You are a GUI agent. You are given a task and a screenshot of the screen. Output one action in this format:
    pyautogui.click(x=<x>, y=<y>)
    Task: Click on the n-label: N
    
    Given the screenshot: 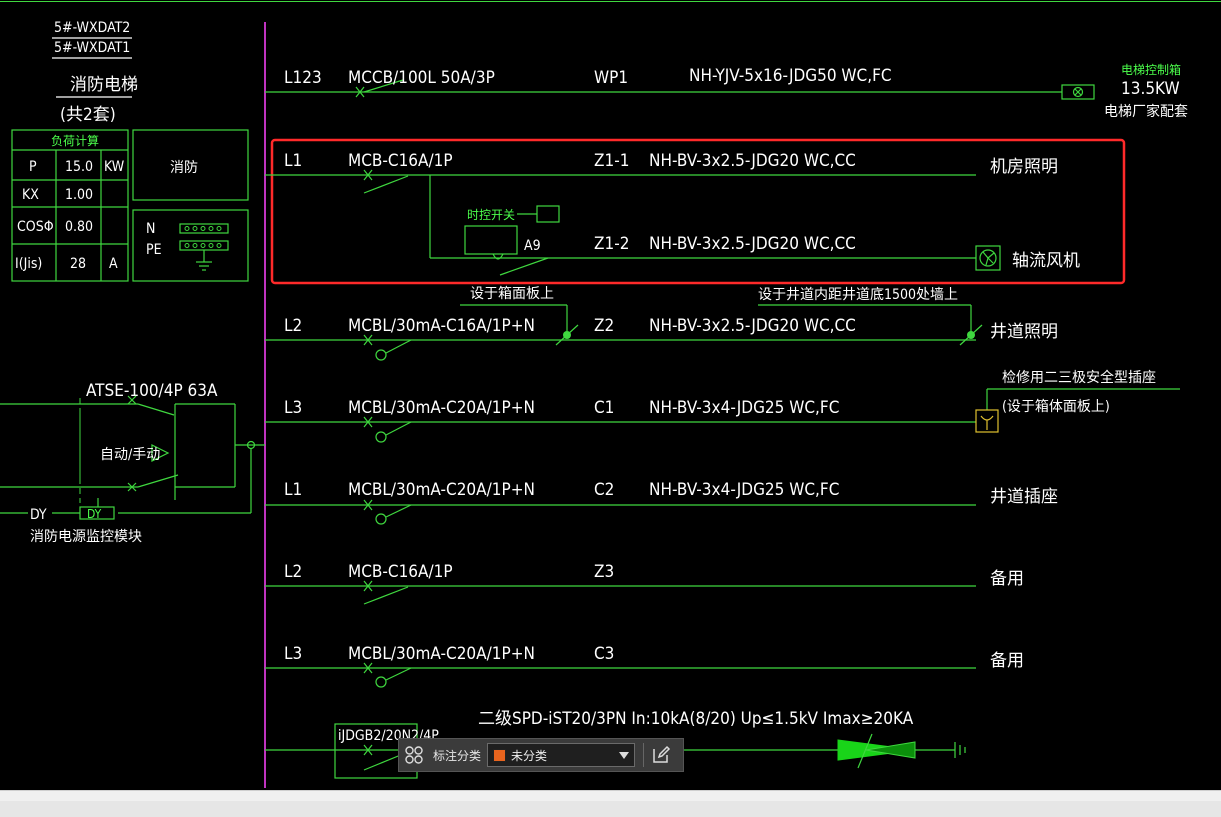 What is the action you would take?
    pyautogui.click(x=150, y=229)
    